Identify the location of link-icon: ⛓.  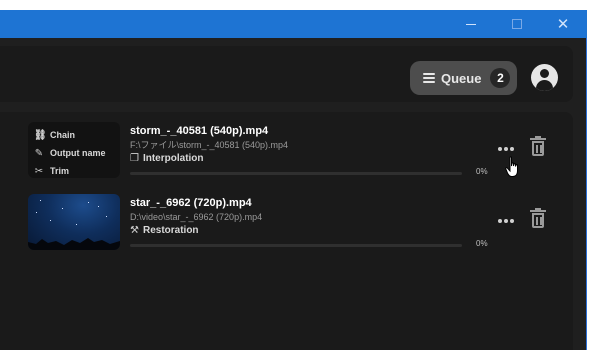
(40, 135).